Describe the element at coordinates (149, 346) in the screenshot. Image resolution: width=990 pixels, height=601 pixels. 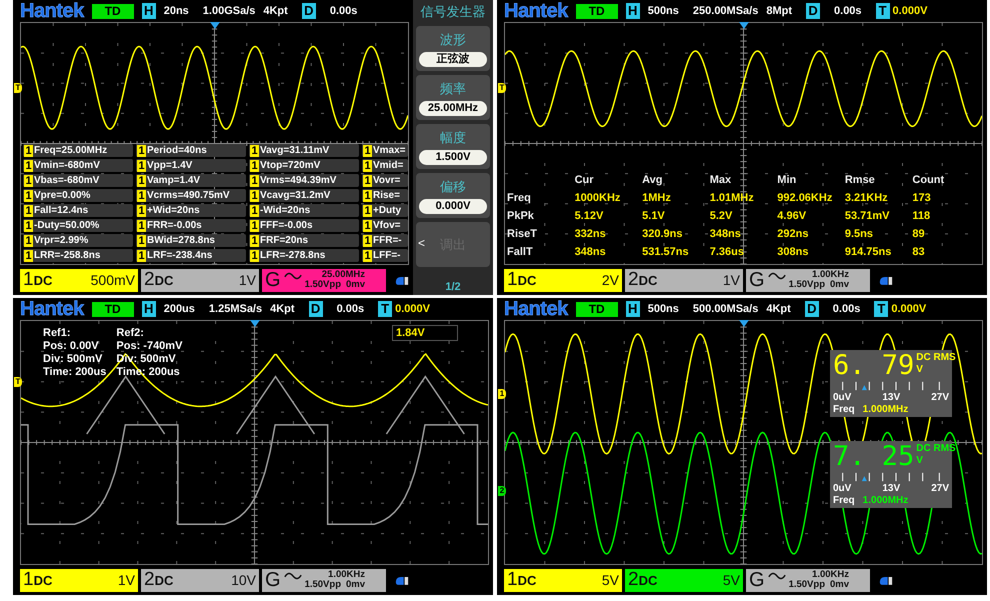
I see `ref-line: Pos: -740mV` at that location.